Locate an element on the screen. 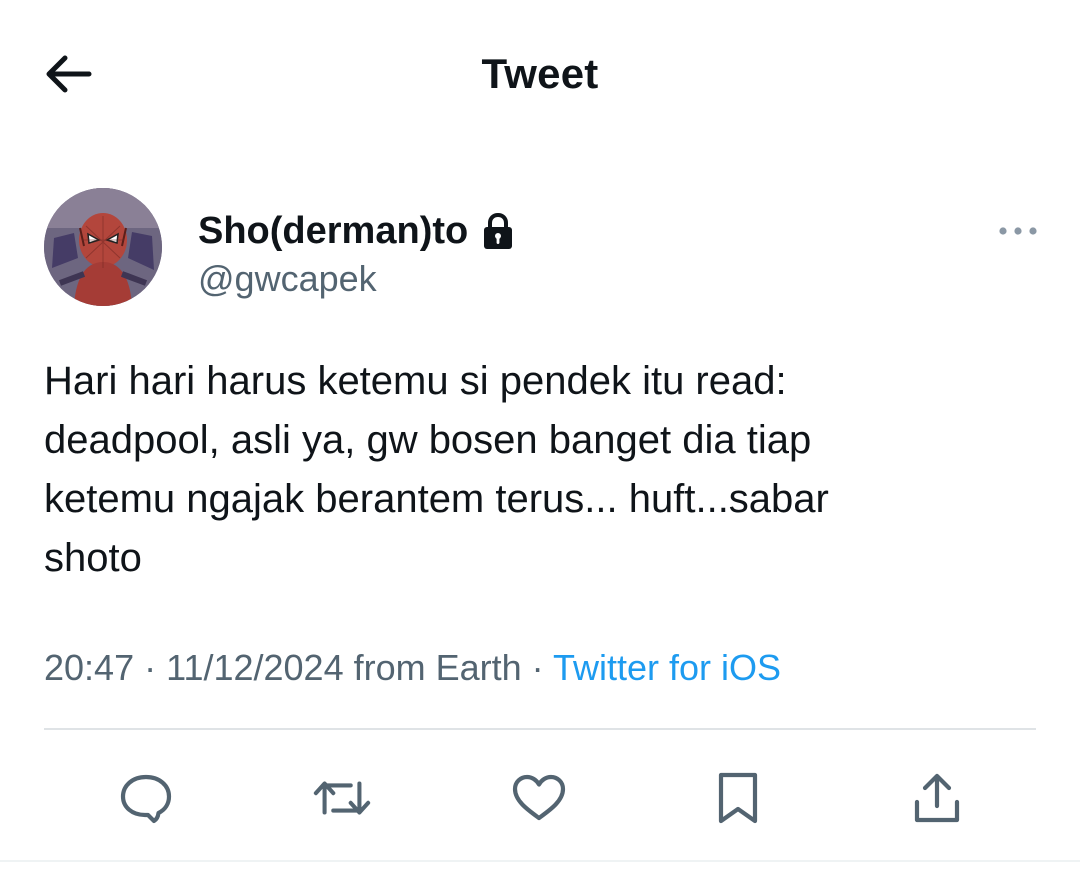  retweet-icon is located at coordinates (342, 798).